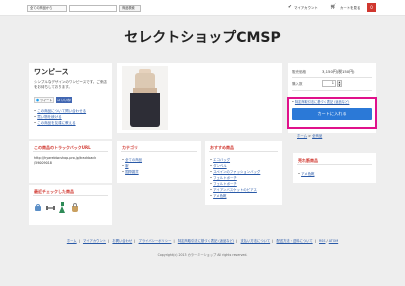  I want to click on category-item: • 服, so click(125, 166).